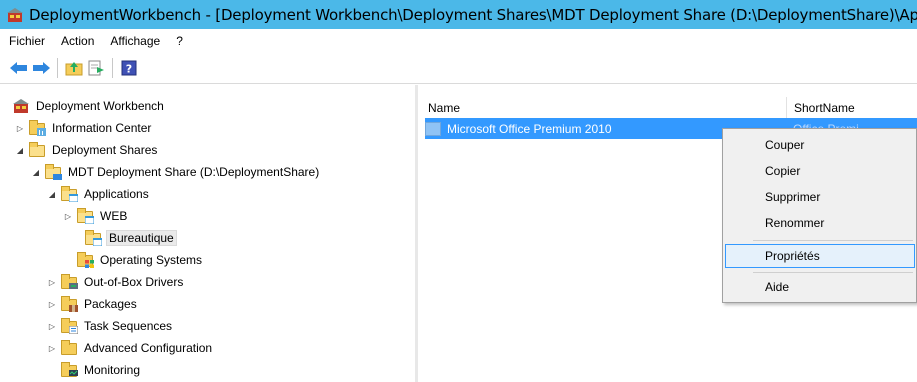 The image size is (917, 382). Describe the element at coordinates (105, 150) in the screenshot. I see `tree-node-label: Deployment Shares` at that location.